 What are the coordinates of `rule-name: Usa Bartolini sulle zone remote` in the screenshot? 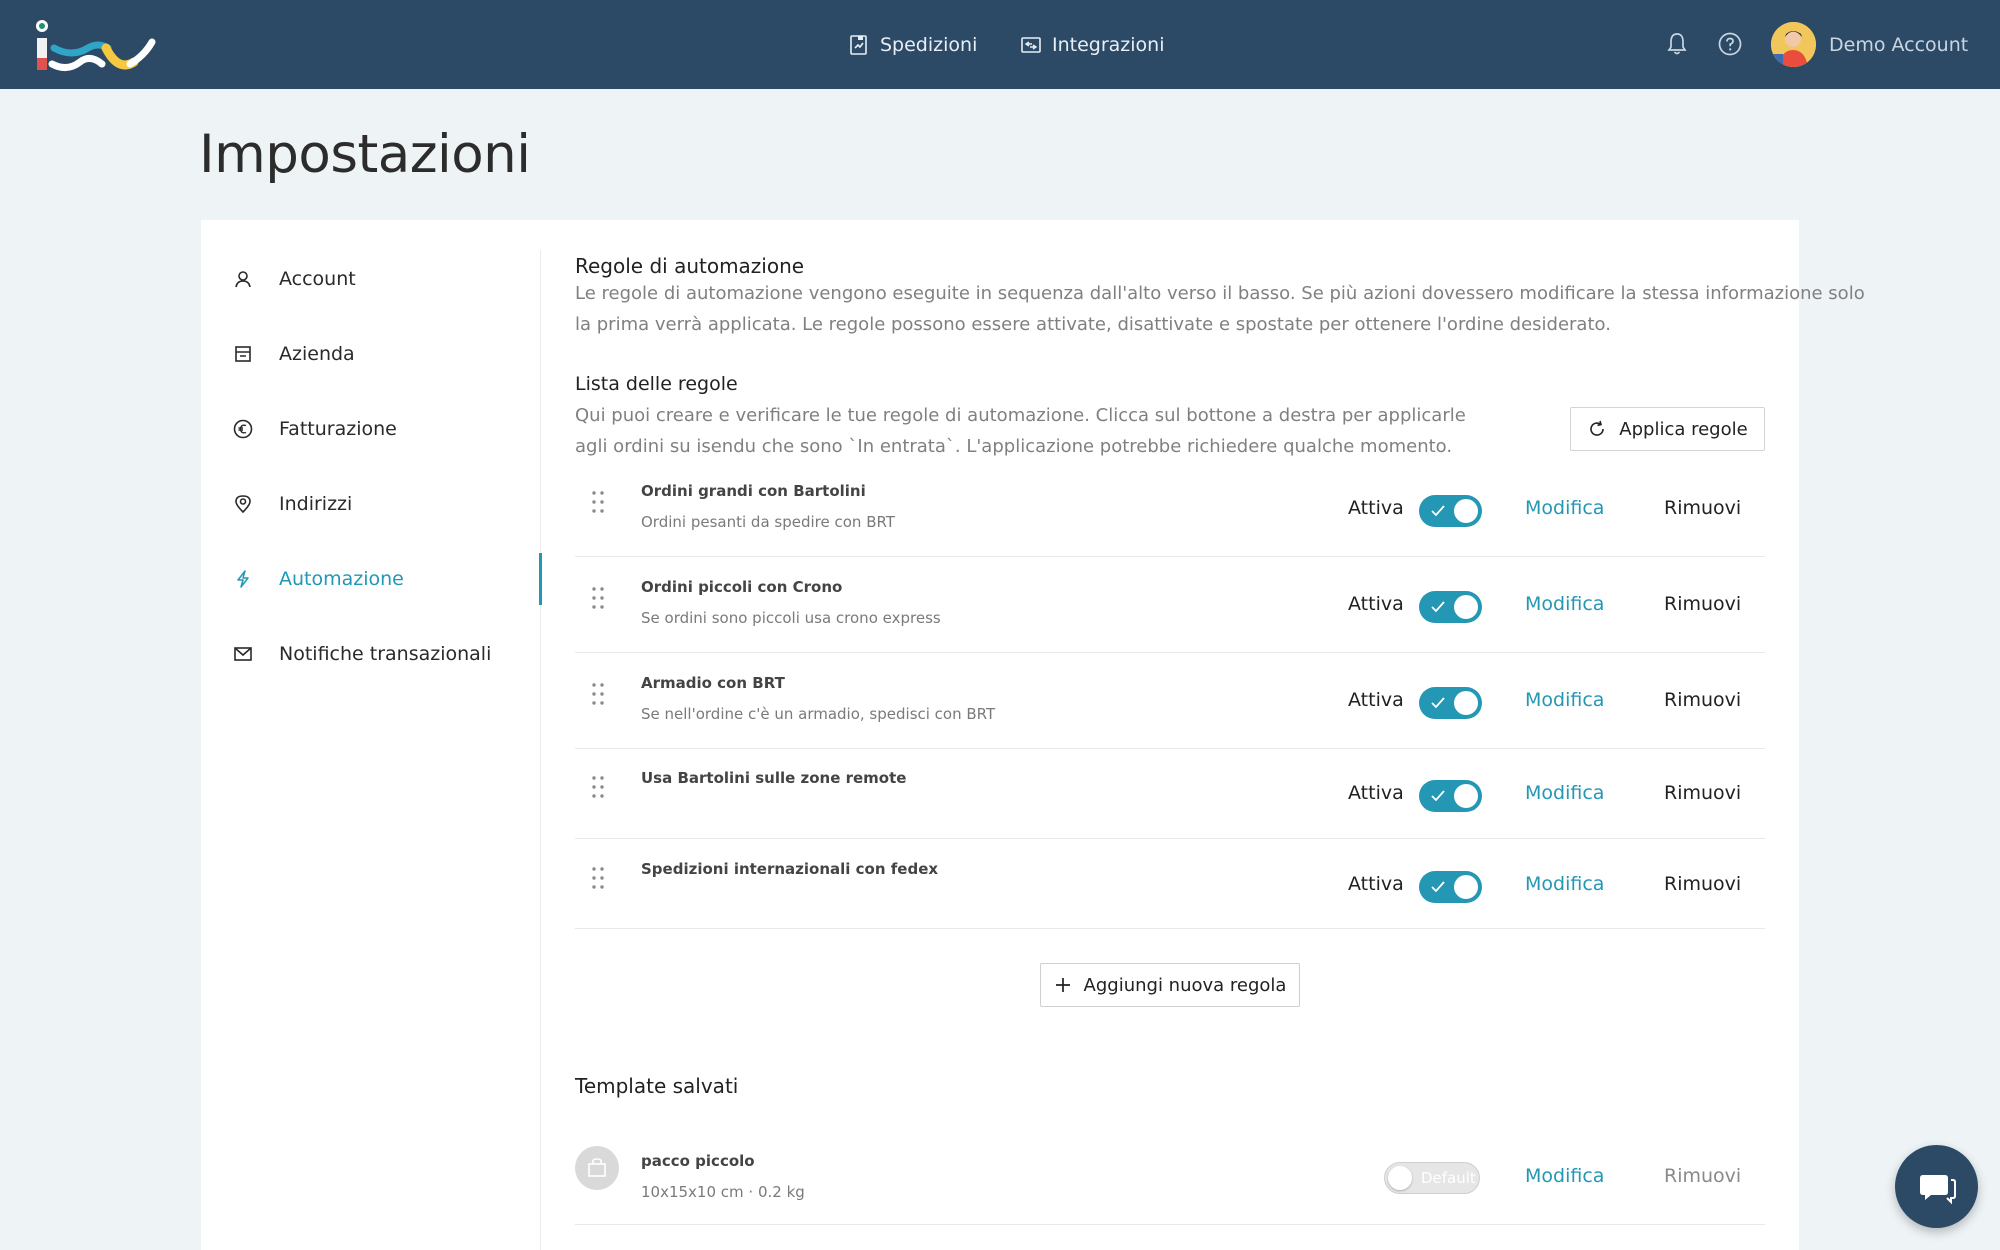 It's located at (774, 778).